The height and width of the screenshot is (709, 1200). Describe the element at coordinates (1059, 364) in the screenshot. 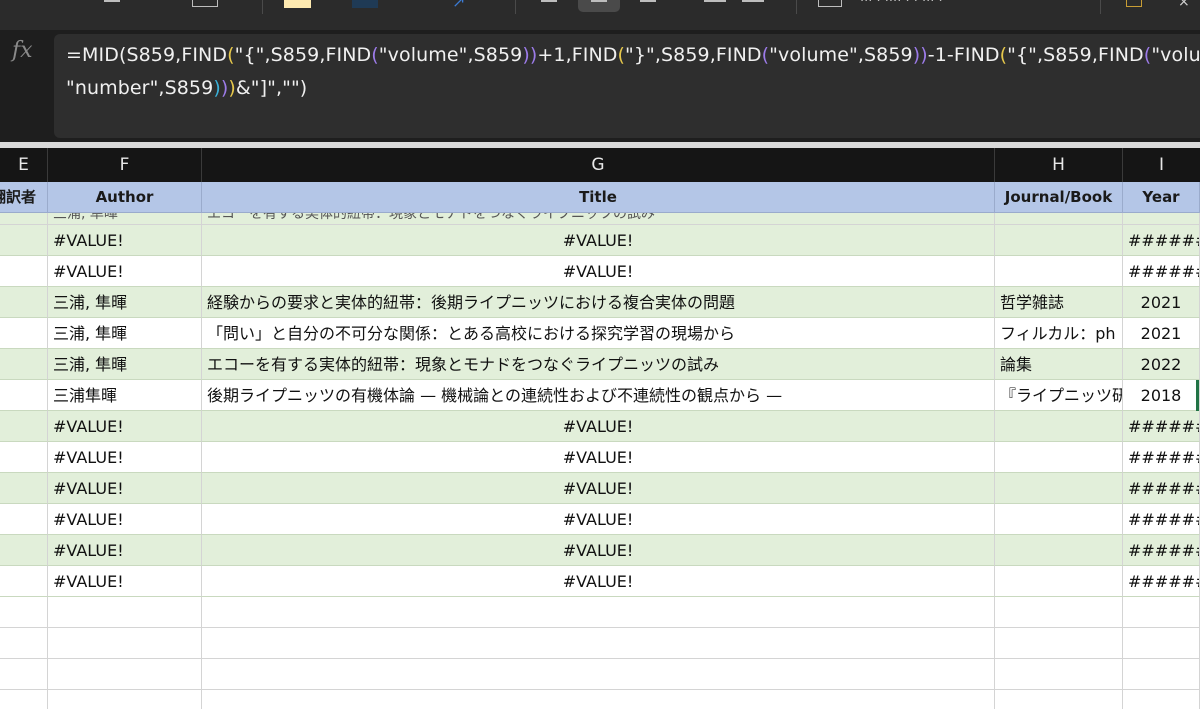

I see `cell-journal: 論集` at that location.